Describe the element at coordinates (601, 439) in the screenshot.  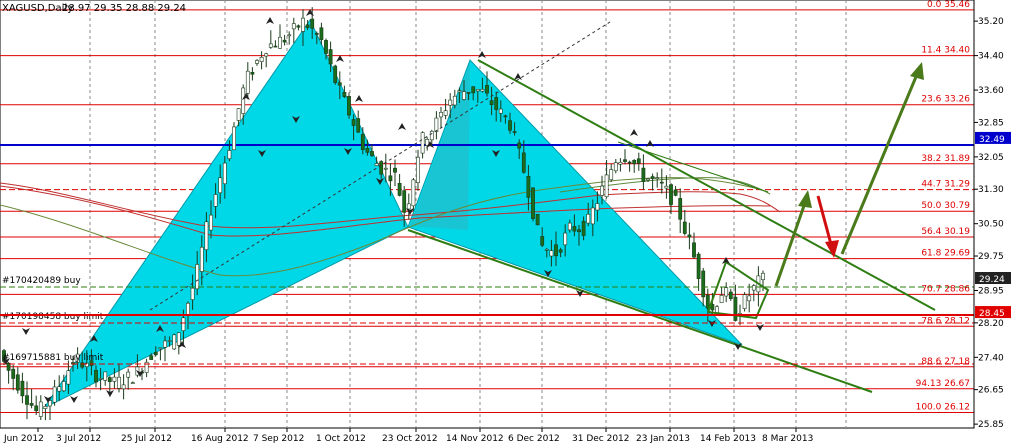
I see `date-tick-label: 31 Dec 2012` at that location.